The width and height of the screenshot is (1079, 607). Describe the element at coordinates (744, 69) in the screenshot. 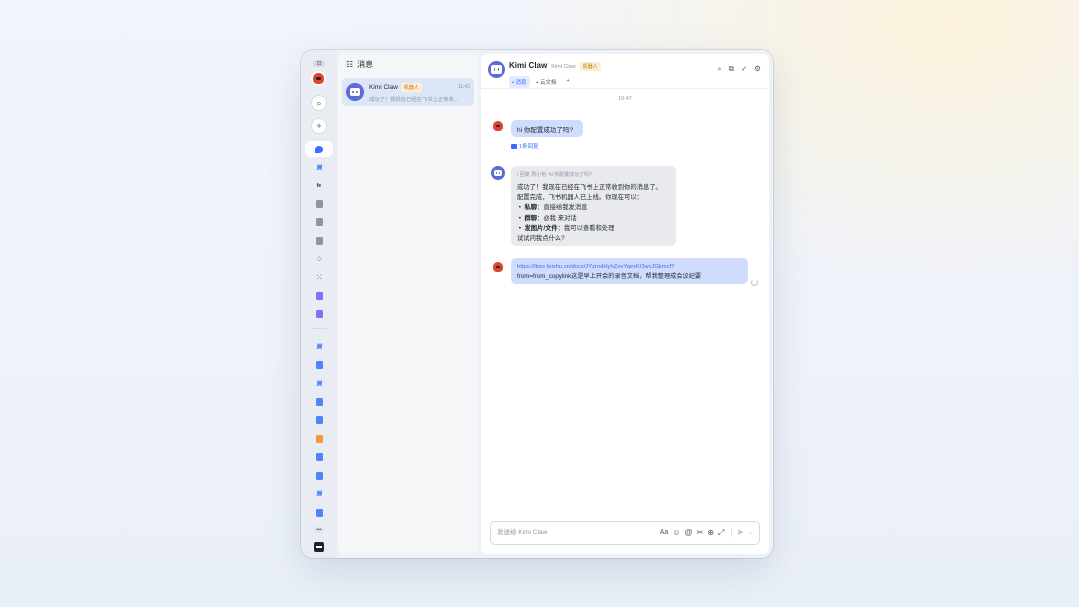

I see `check-icon: ✓` at that location.